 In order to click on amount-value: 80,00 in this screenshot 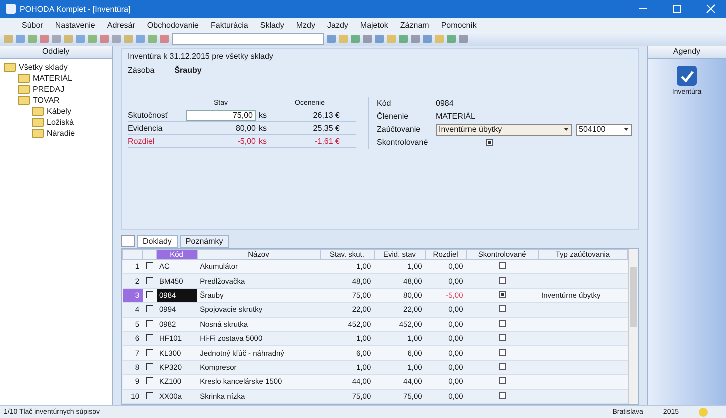, I will do `click(245, 128)`.